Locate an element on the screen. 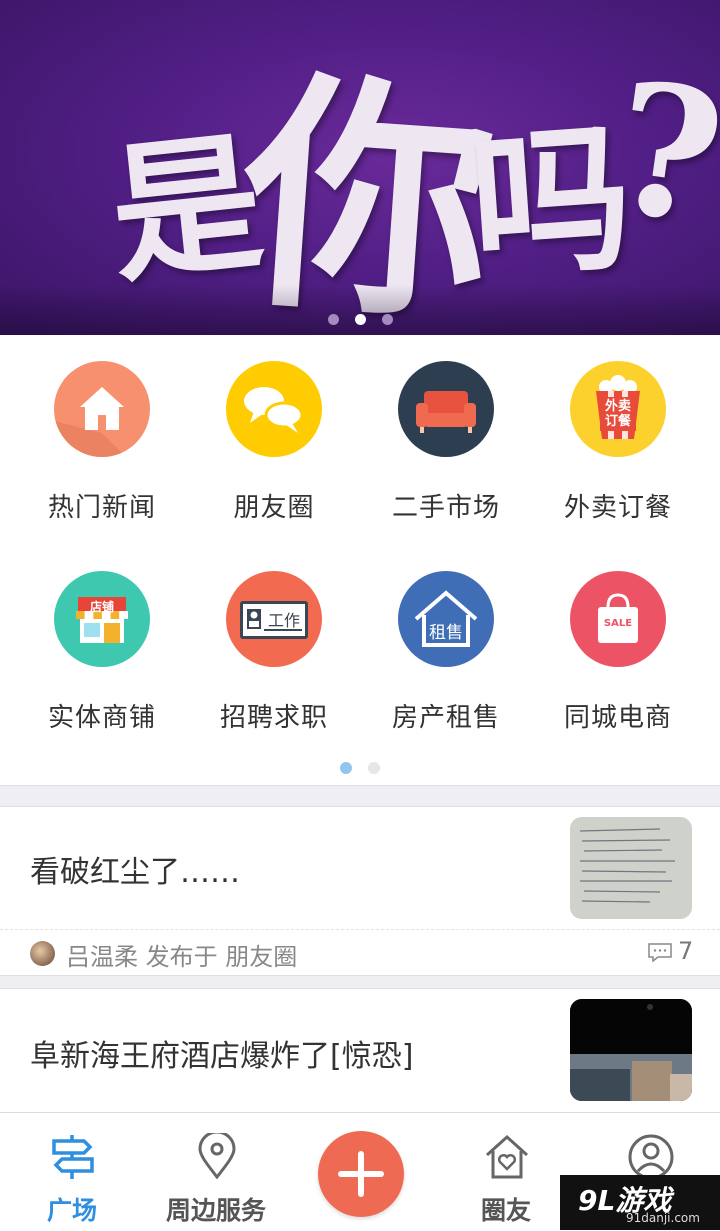  category-ecommerce: SALE 同城电商 is located at coordinates (618, 645).